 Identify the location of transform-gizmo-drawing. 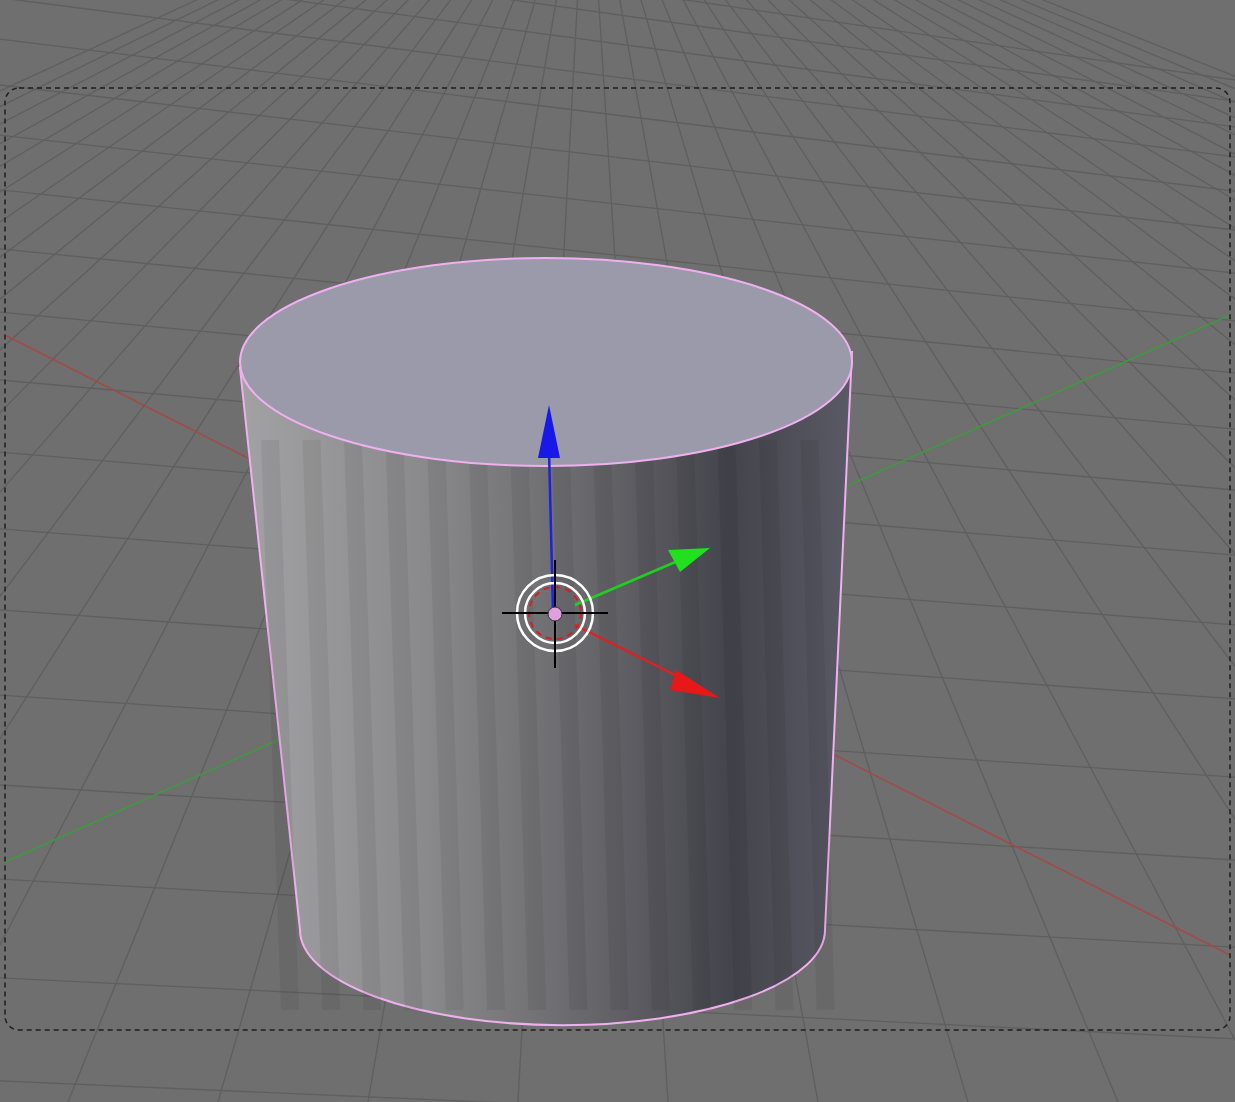
(629, 551).